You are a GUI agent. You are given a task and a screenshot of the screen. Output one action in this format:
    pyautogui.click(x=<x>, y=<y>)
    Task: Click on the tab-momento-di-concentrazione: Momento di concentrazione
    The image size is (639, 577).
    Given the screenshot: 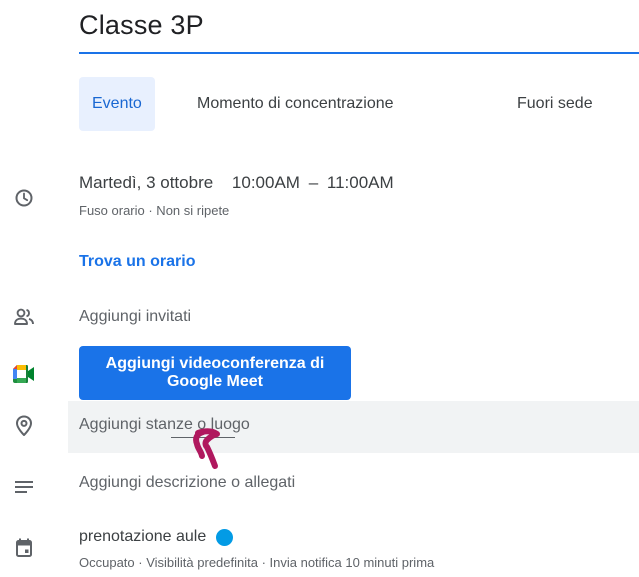 What is the action you would take?
    pyautogui.click(x=295, y=104)
    